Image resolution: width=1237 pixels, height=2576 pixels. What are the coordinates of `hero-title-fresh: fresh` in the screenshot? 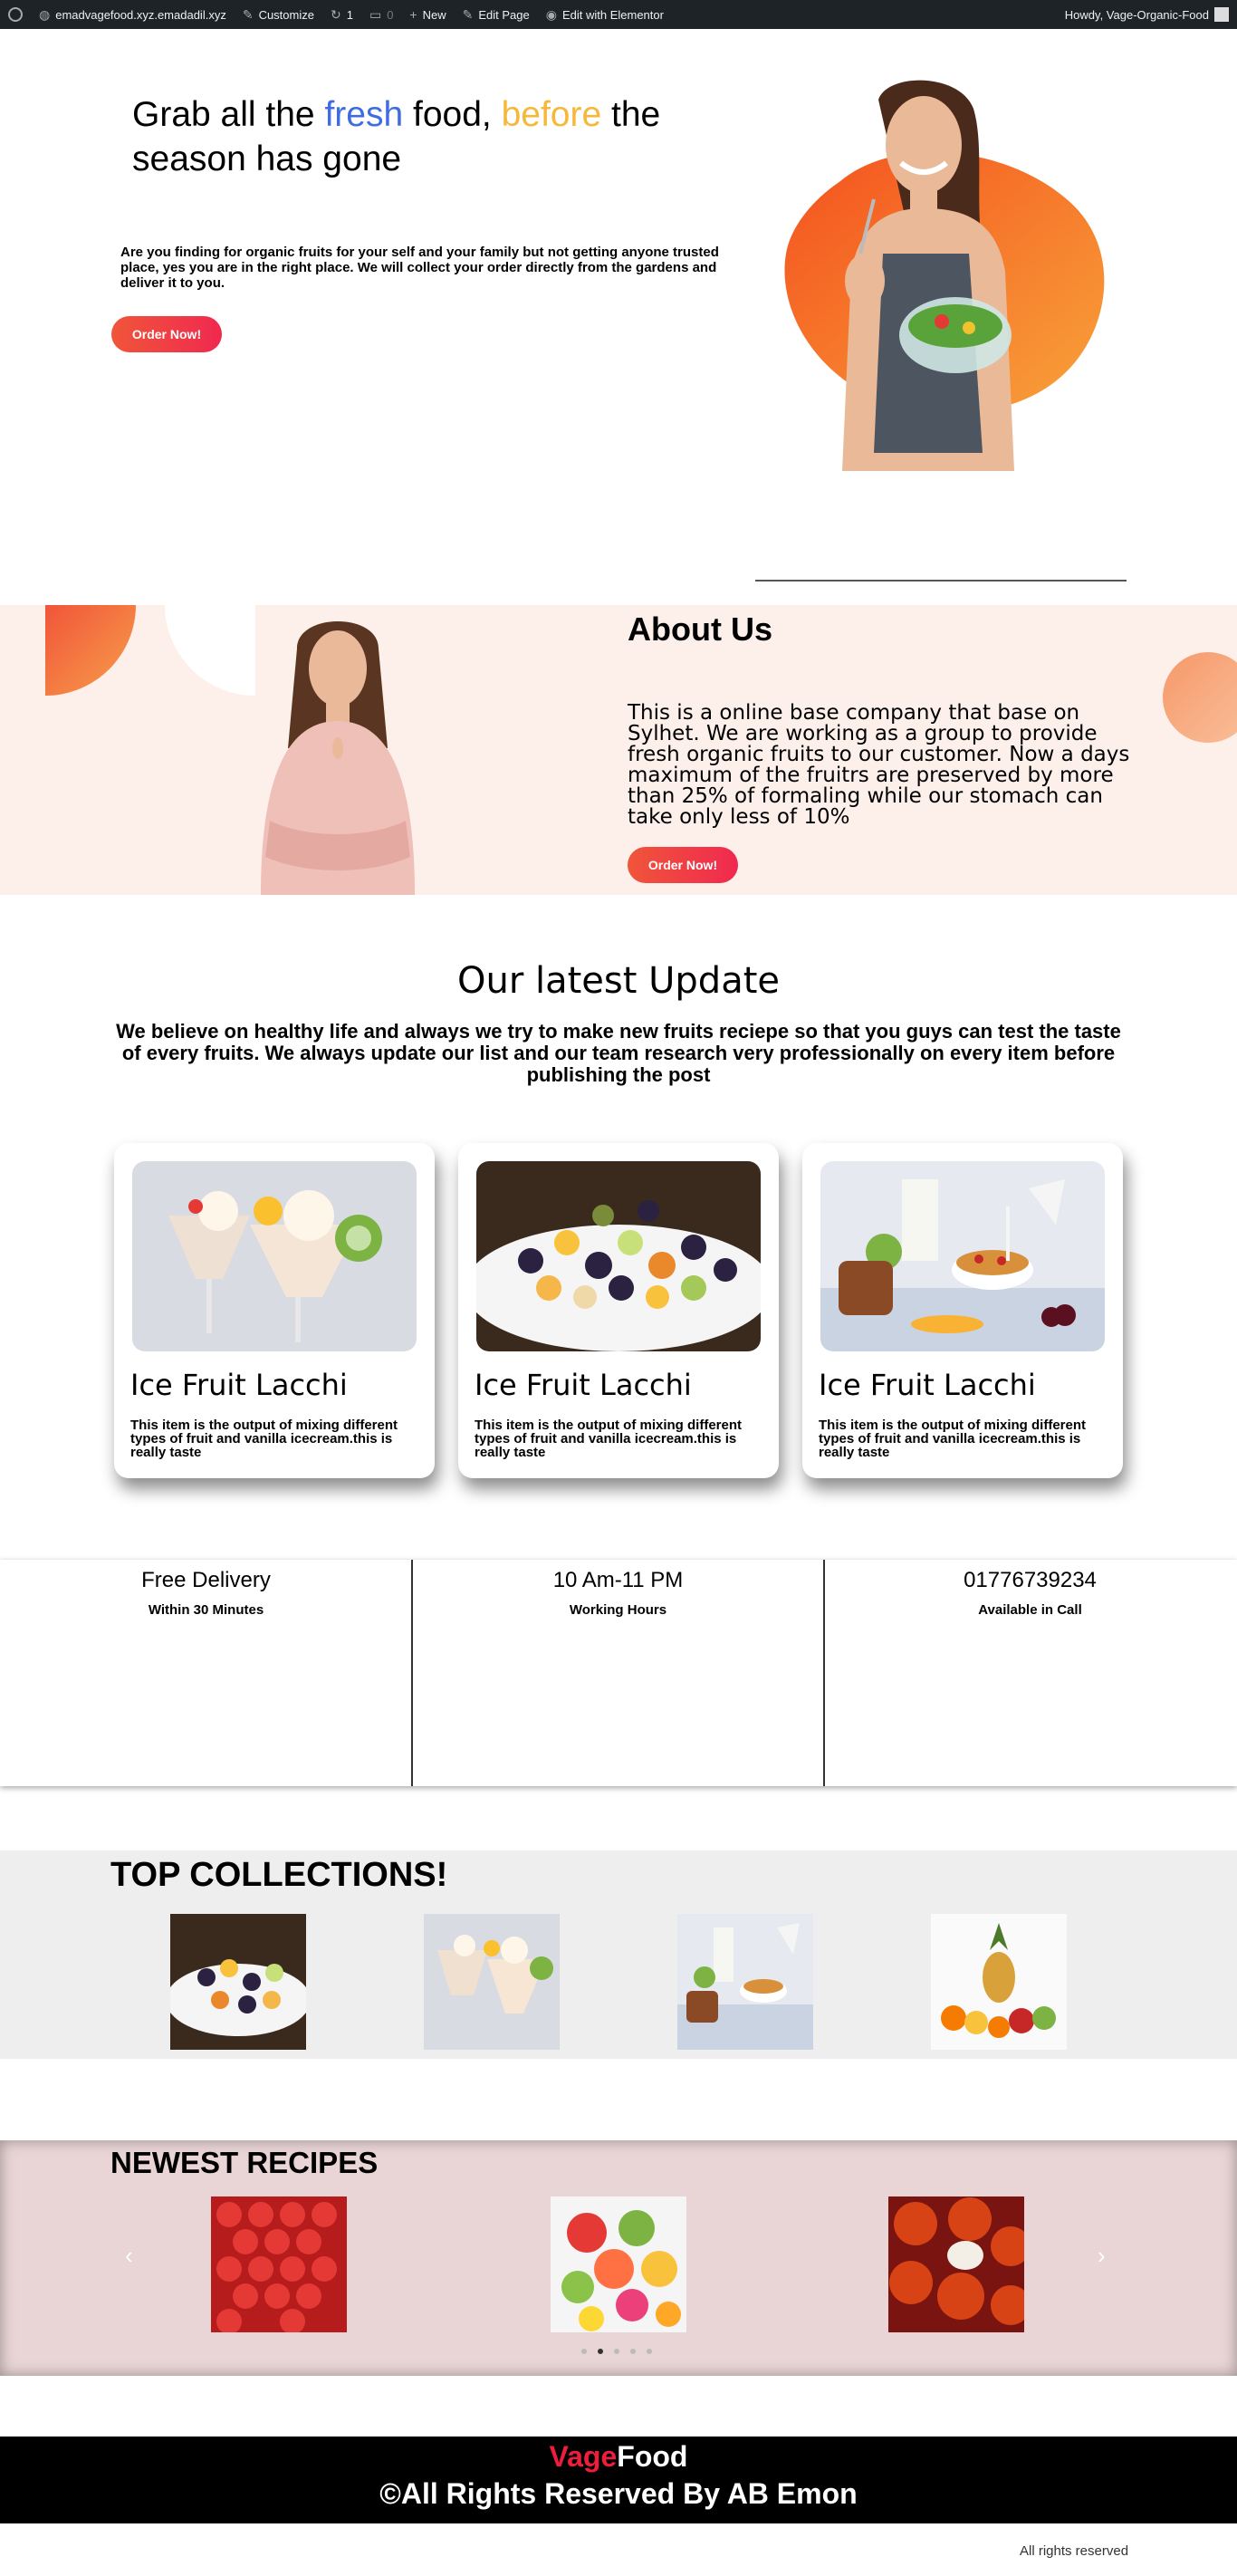 It's located at (364, 114).